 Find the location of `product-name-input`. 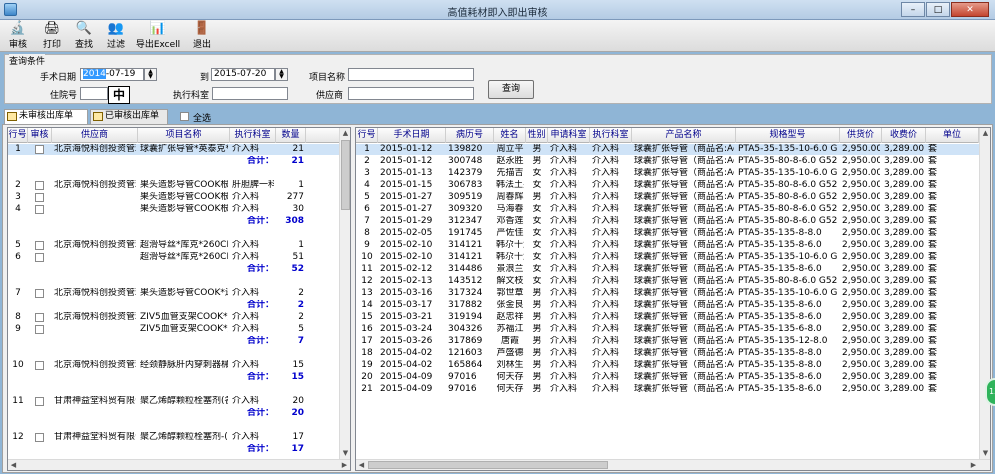

product-name-input is located at coordinates (411, 74).